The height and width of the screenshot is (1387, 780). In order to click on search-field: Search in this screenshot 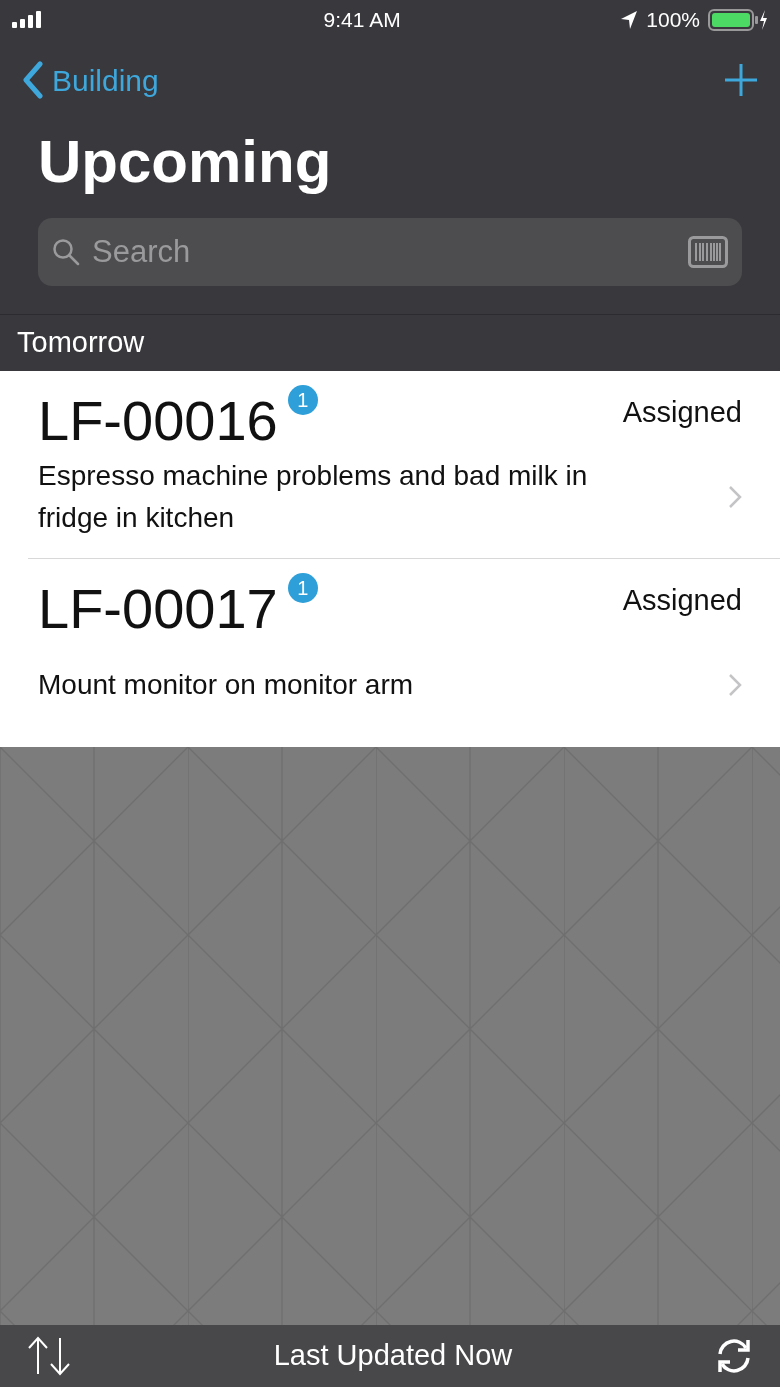, I will do `click(384, 252)`.